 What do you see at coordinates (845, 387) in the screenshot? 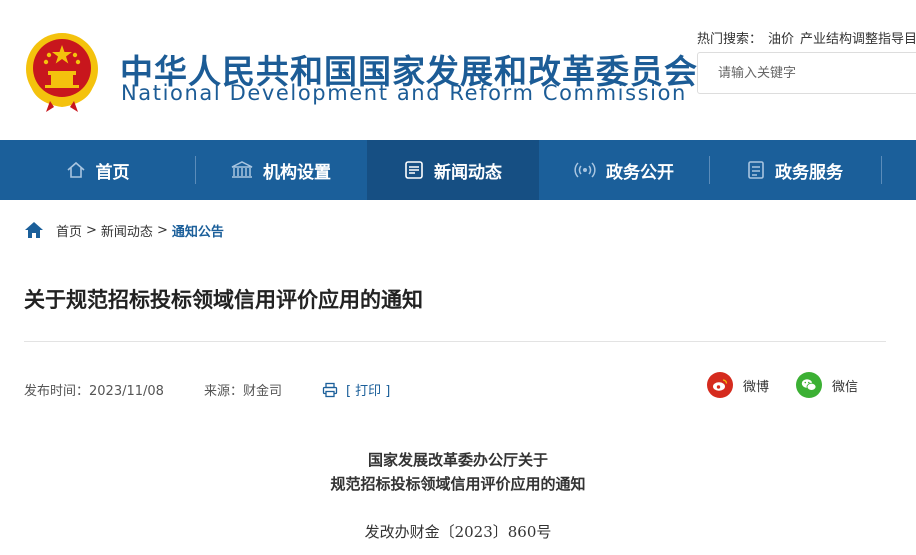
I see `share-wechat-label: 微信` at bounding box center [845, 387].